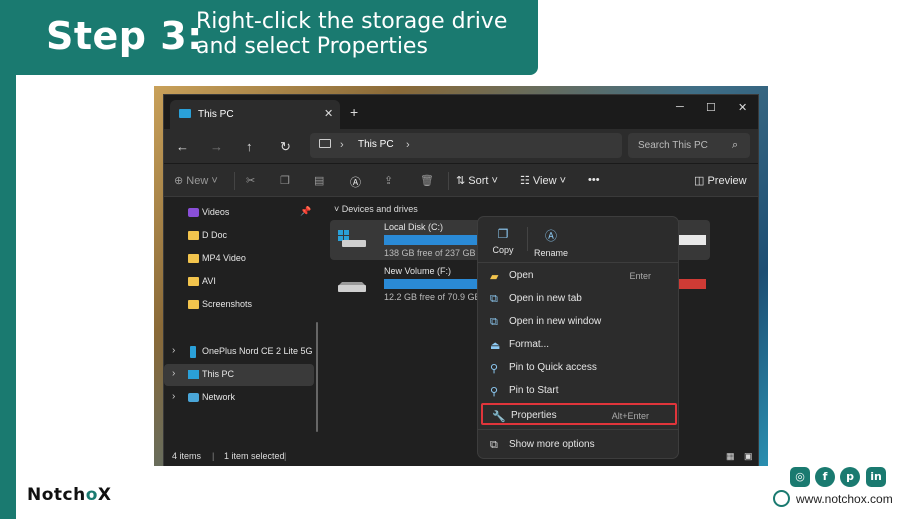 The image size is (922, 519). I want to click on menu-item-label: Open, so click(521, 275).